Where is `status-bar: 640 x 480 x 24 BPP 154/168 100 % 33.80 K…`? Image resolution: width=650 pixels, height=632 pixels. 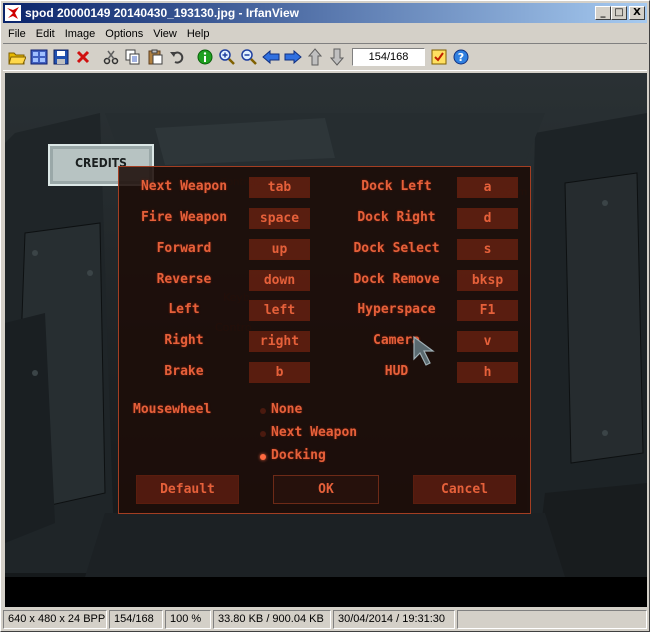
status-bar: 640 x 480 x 24 BPP 154/168 100 % 33.80 K… is located at coordinates (325, 620).